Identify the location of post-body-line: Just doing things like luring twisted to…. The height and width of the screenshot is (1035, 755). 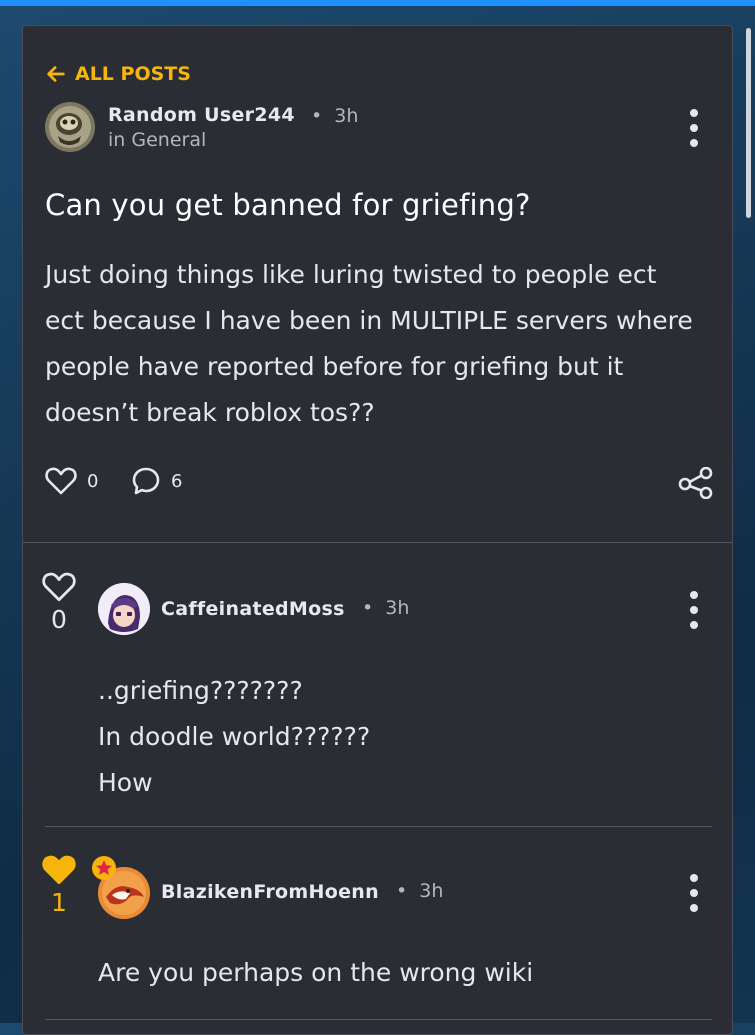
(351, 274).